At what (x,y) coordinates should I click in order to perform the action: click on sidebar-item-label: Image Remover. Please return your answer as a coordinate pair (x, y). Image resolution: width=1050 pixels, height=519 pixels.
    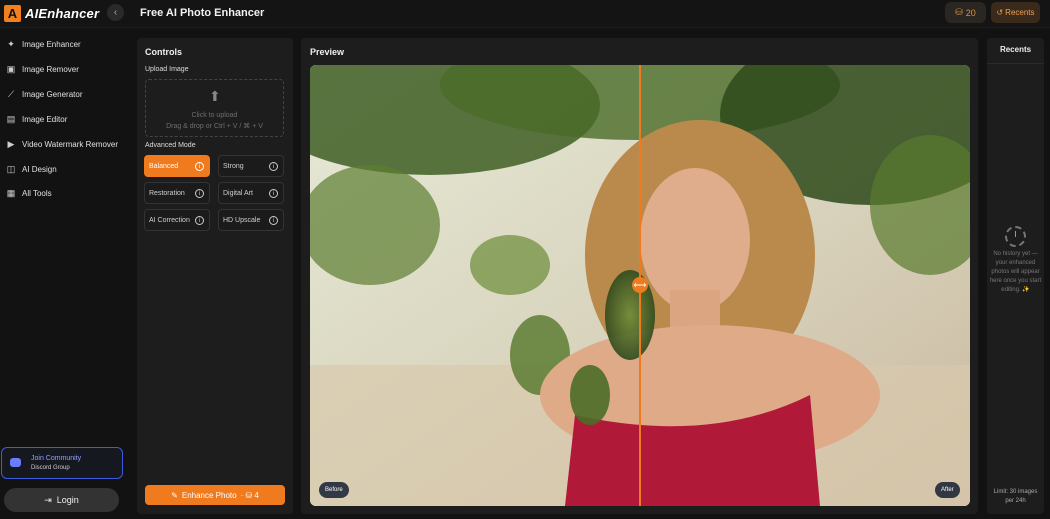
    Looking at the image, I should click on (50, 69).